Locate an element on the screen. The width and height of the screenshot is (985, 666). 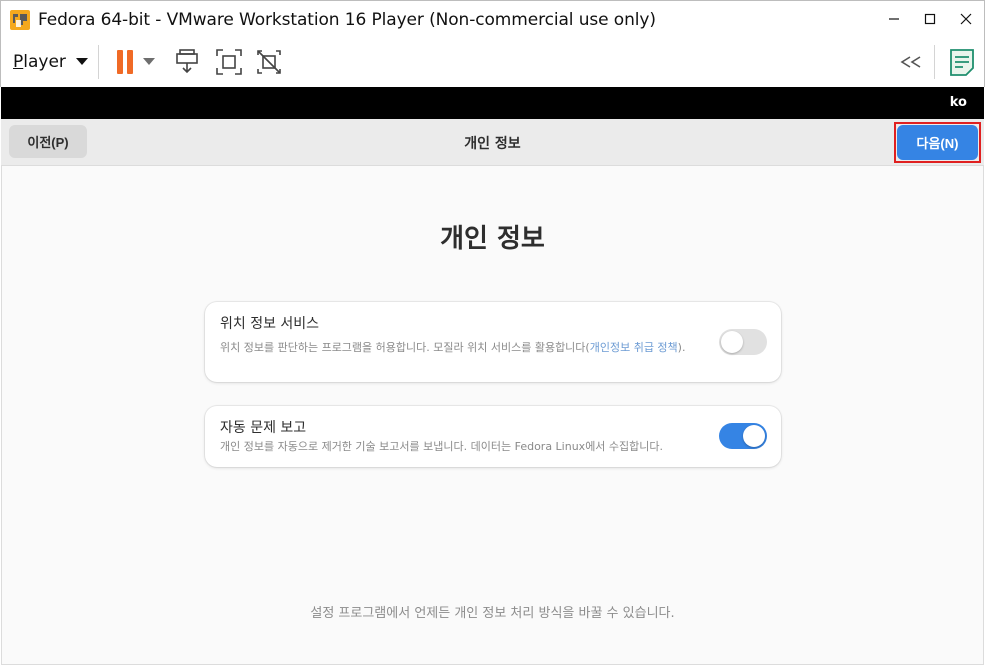
power-options-dropdown is located at coordinates (149, 62).